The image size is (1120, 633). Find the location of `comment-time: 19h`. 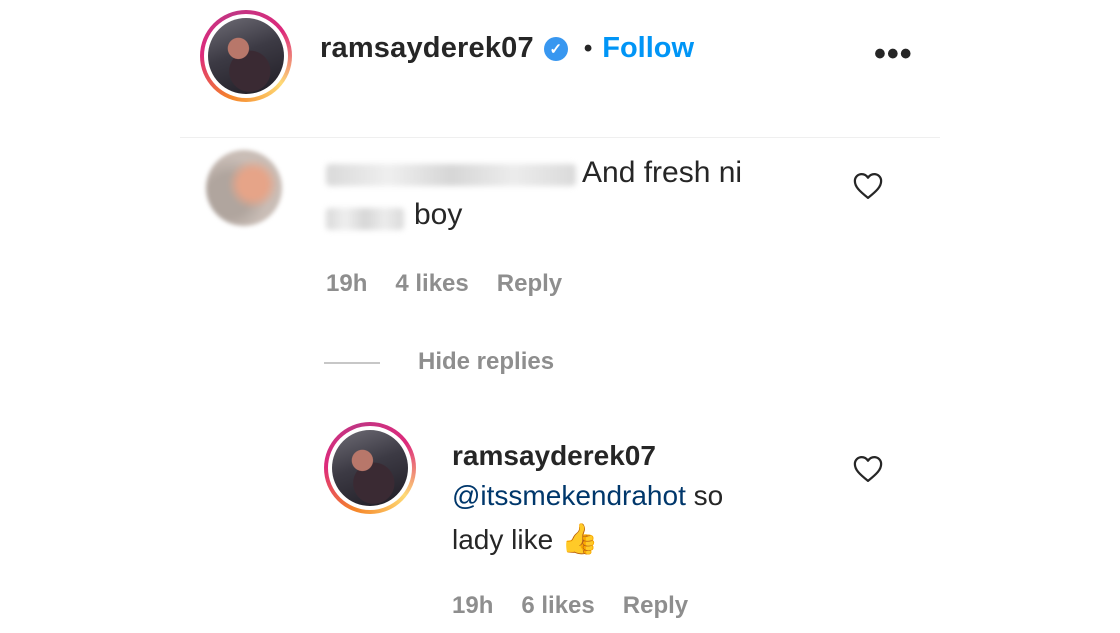

comment-time: 19h is located at coordinates (347, 283).